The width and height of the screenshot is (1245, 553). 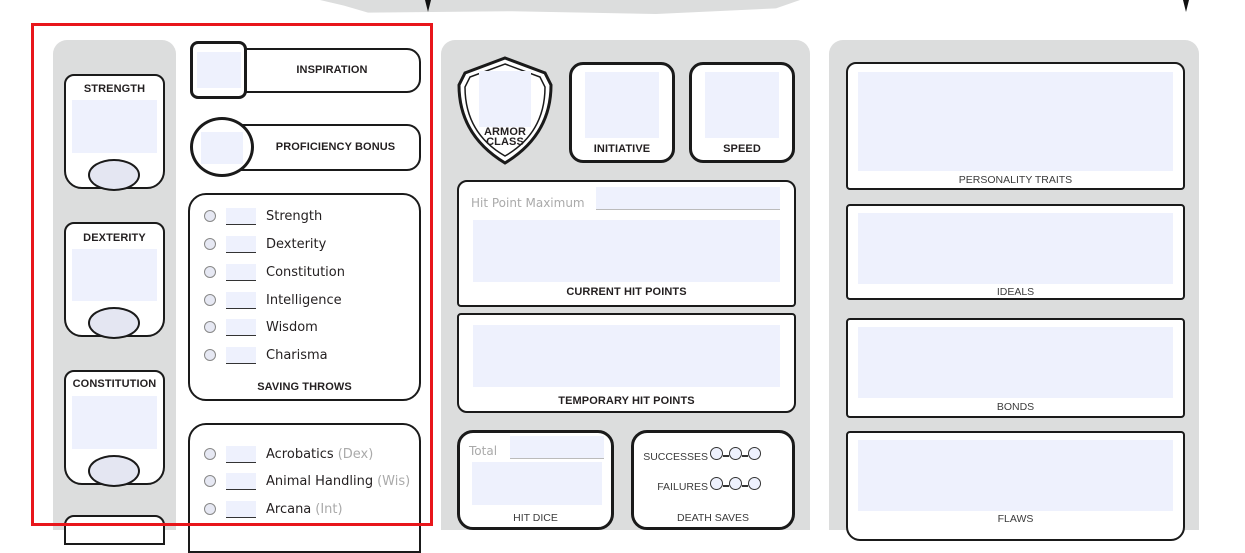 What do you see at coordinates (222, 148) in the screenshot?
I see `proficiency-bonus-field` at bounding box center [222, 148].